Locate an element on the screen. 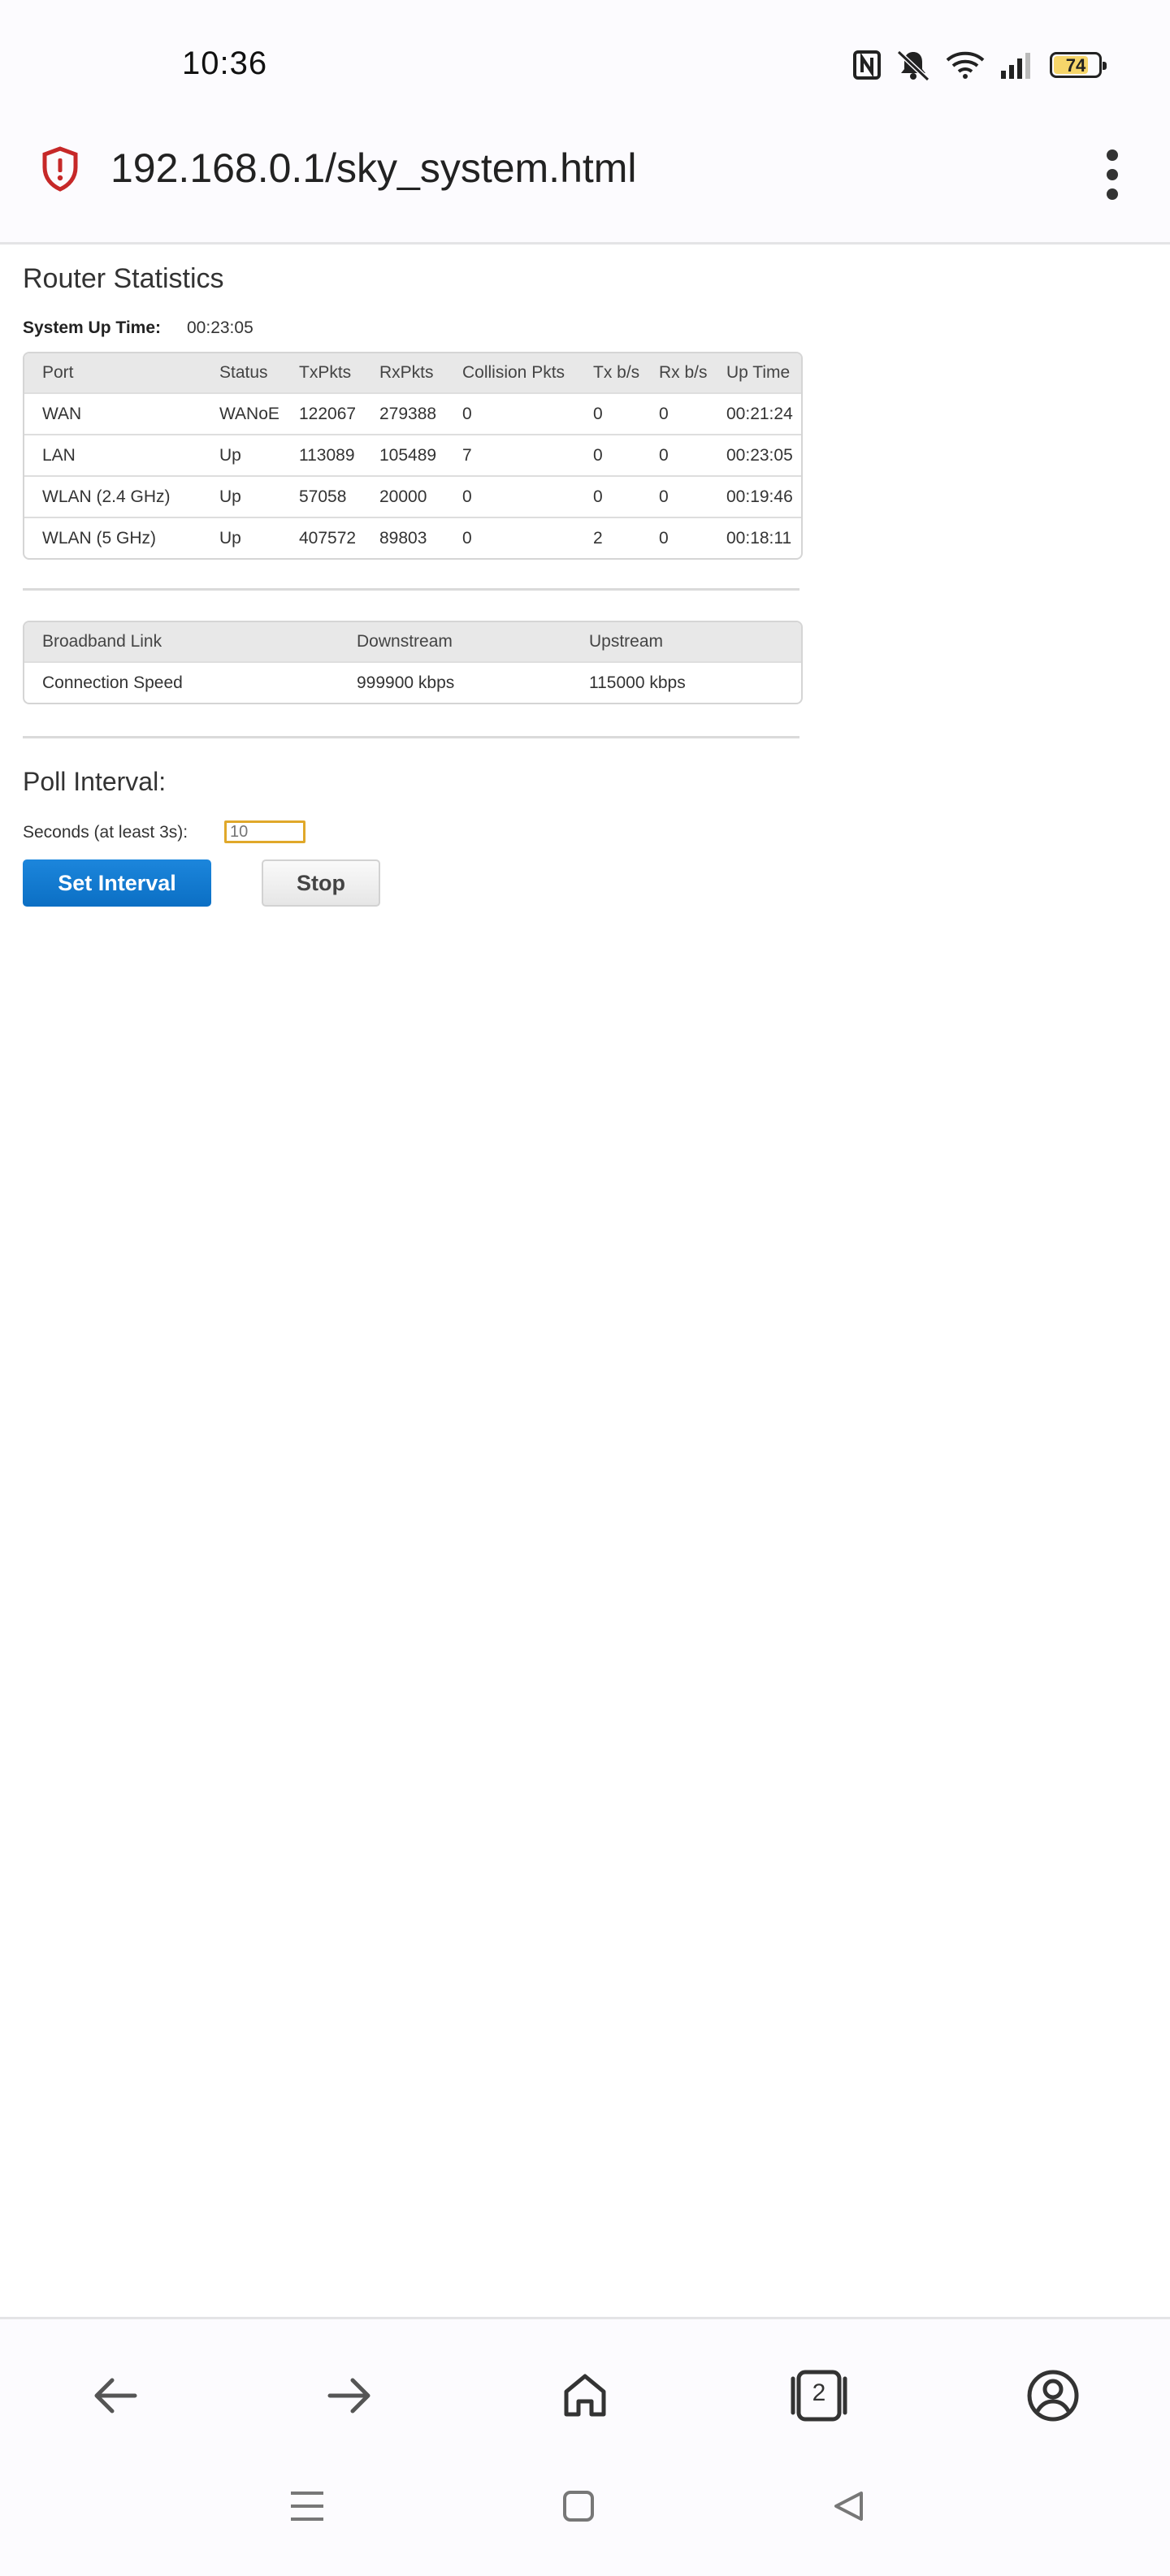 Image resolution: width=1170 pixels, height=2576 pixels. table-cell: 2 is located at coordinates (598, 538).